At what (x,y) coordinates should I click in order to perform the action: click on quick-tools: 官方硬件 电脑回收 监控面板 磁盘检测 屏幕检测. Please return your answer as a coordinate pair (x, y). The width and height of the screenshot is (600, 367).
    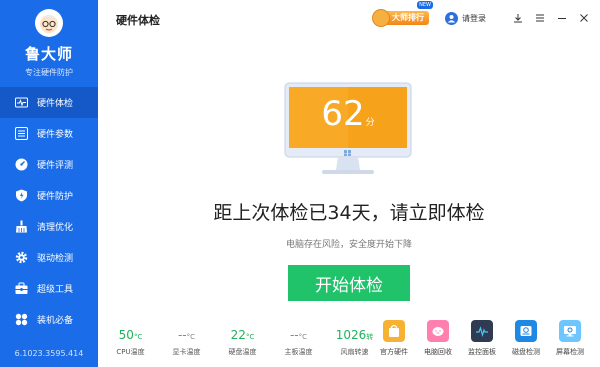
    Looking at the image, I should click on (482, 338).